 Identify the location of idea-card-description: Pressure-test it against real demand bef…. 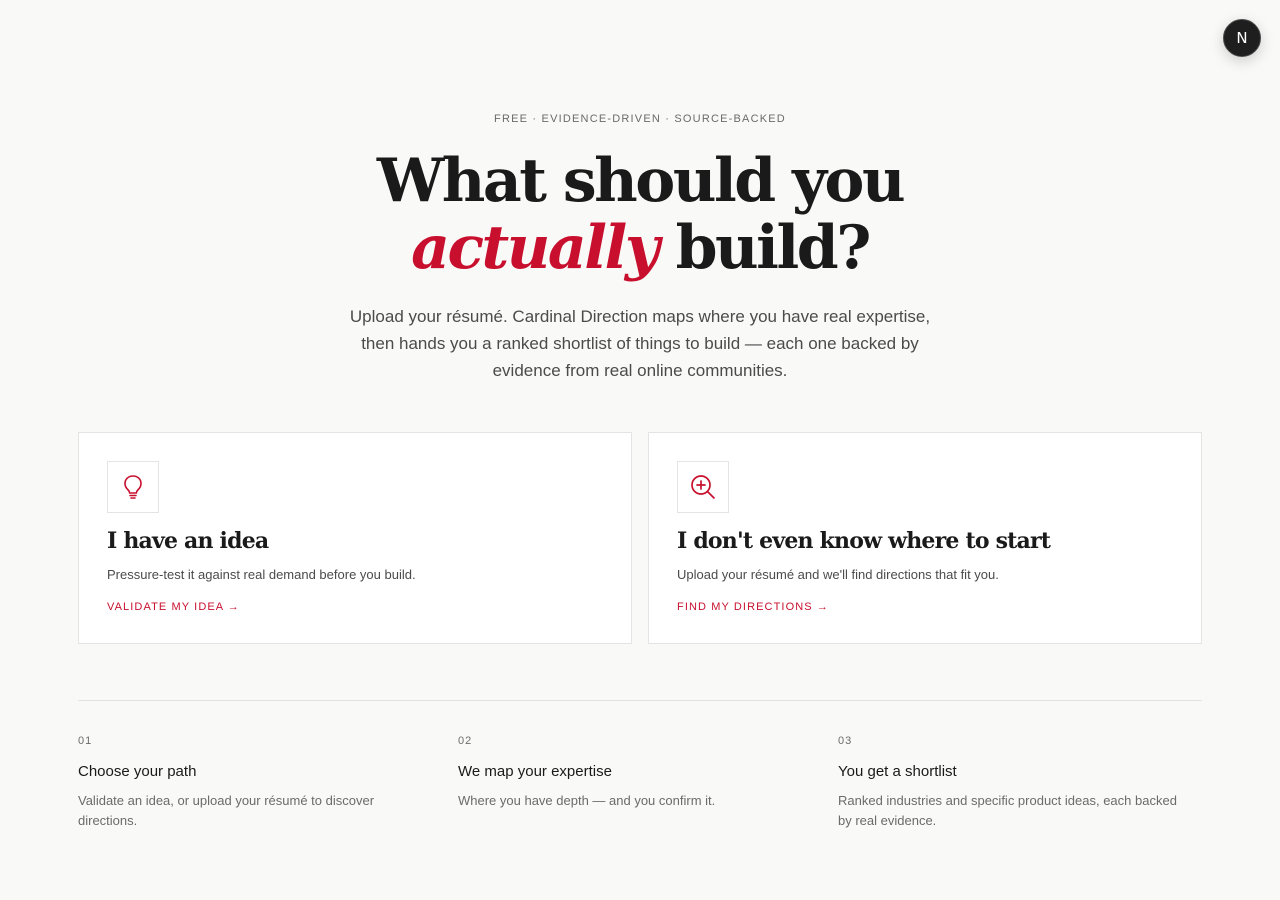
(261, 574).